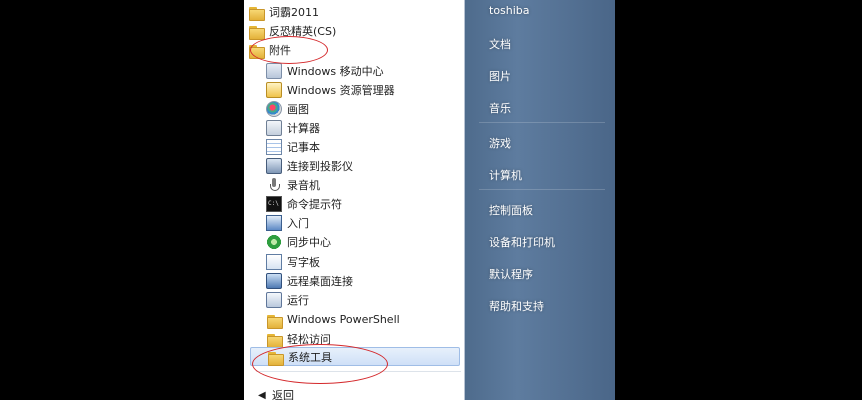  I want to click on default-programs-link: 默认程序, so click(511, 274).